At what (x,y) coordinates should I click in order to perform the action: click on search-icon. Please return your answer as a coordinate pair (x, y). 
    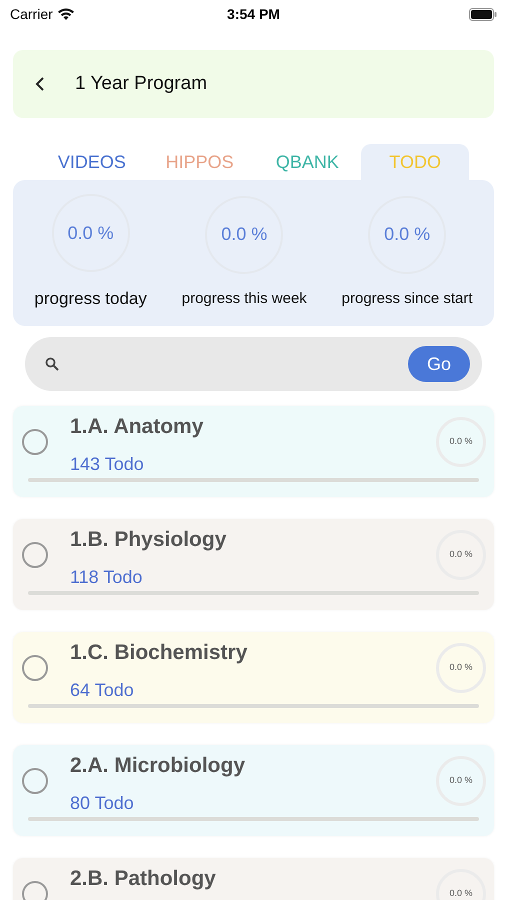
    Looking at the image, I should click on (52, 364).